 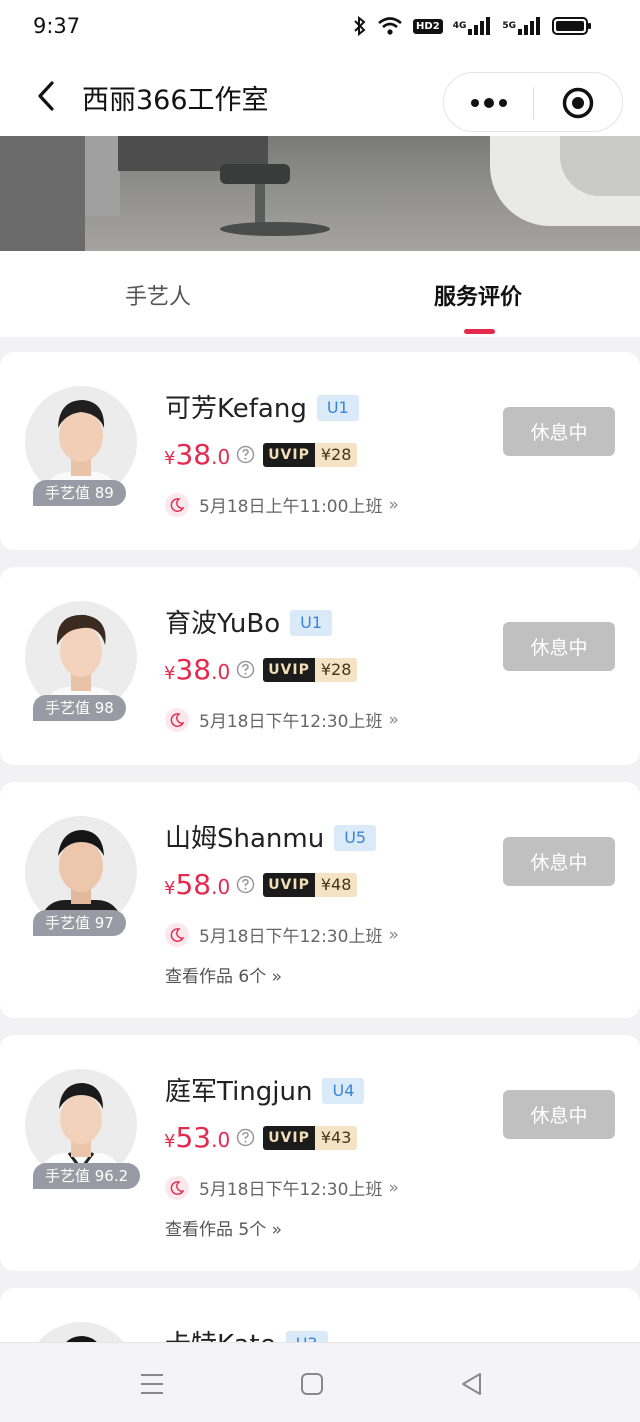 I want to click on avatar-wrap: 手艺值 96.2, so click(x=83, y=1129).